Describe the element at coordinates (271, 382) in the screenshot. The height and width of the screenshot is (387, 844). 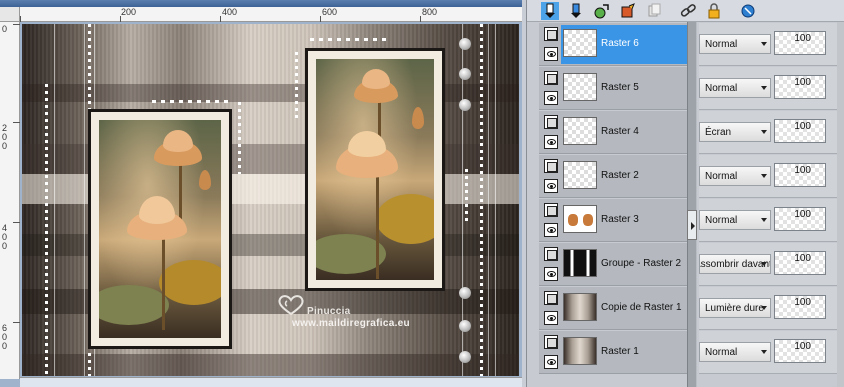
I see `horizontal-scrollbar` at that location.